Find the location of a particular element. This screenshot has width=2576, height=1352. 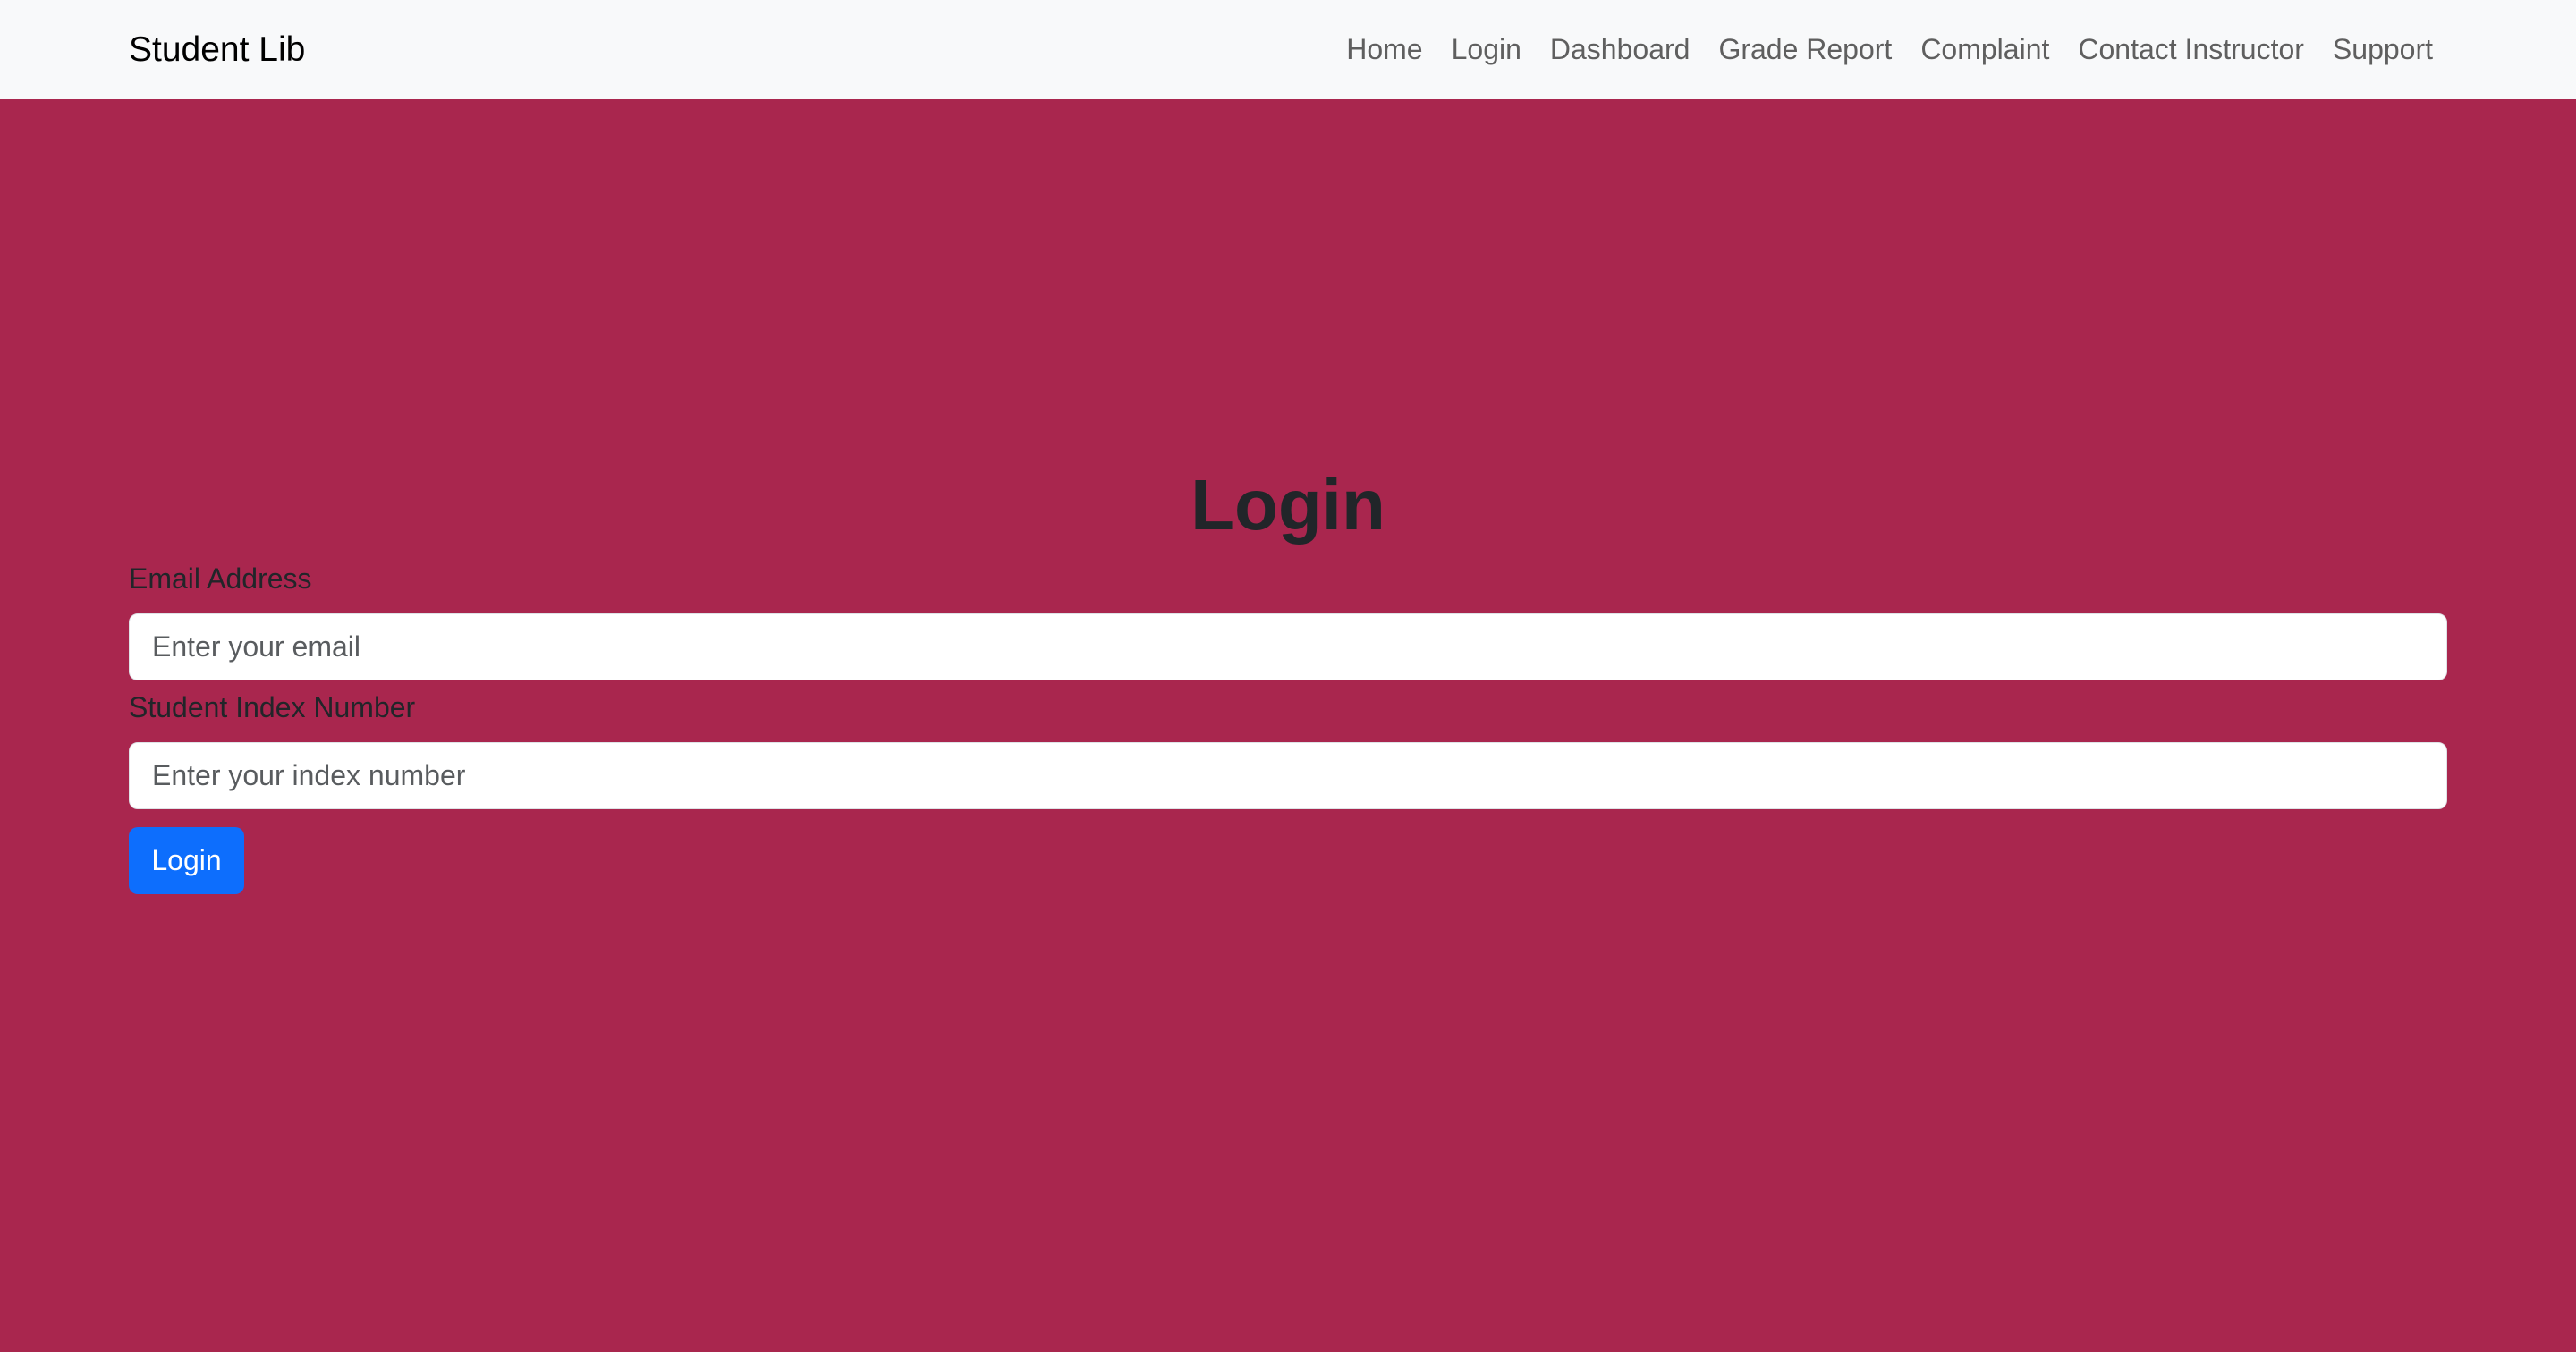

nav-link-login: Login is located at coordinates (1486, 49).